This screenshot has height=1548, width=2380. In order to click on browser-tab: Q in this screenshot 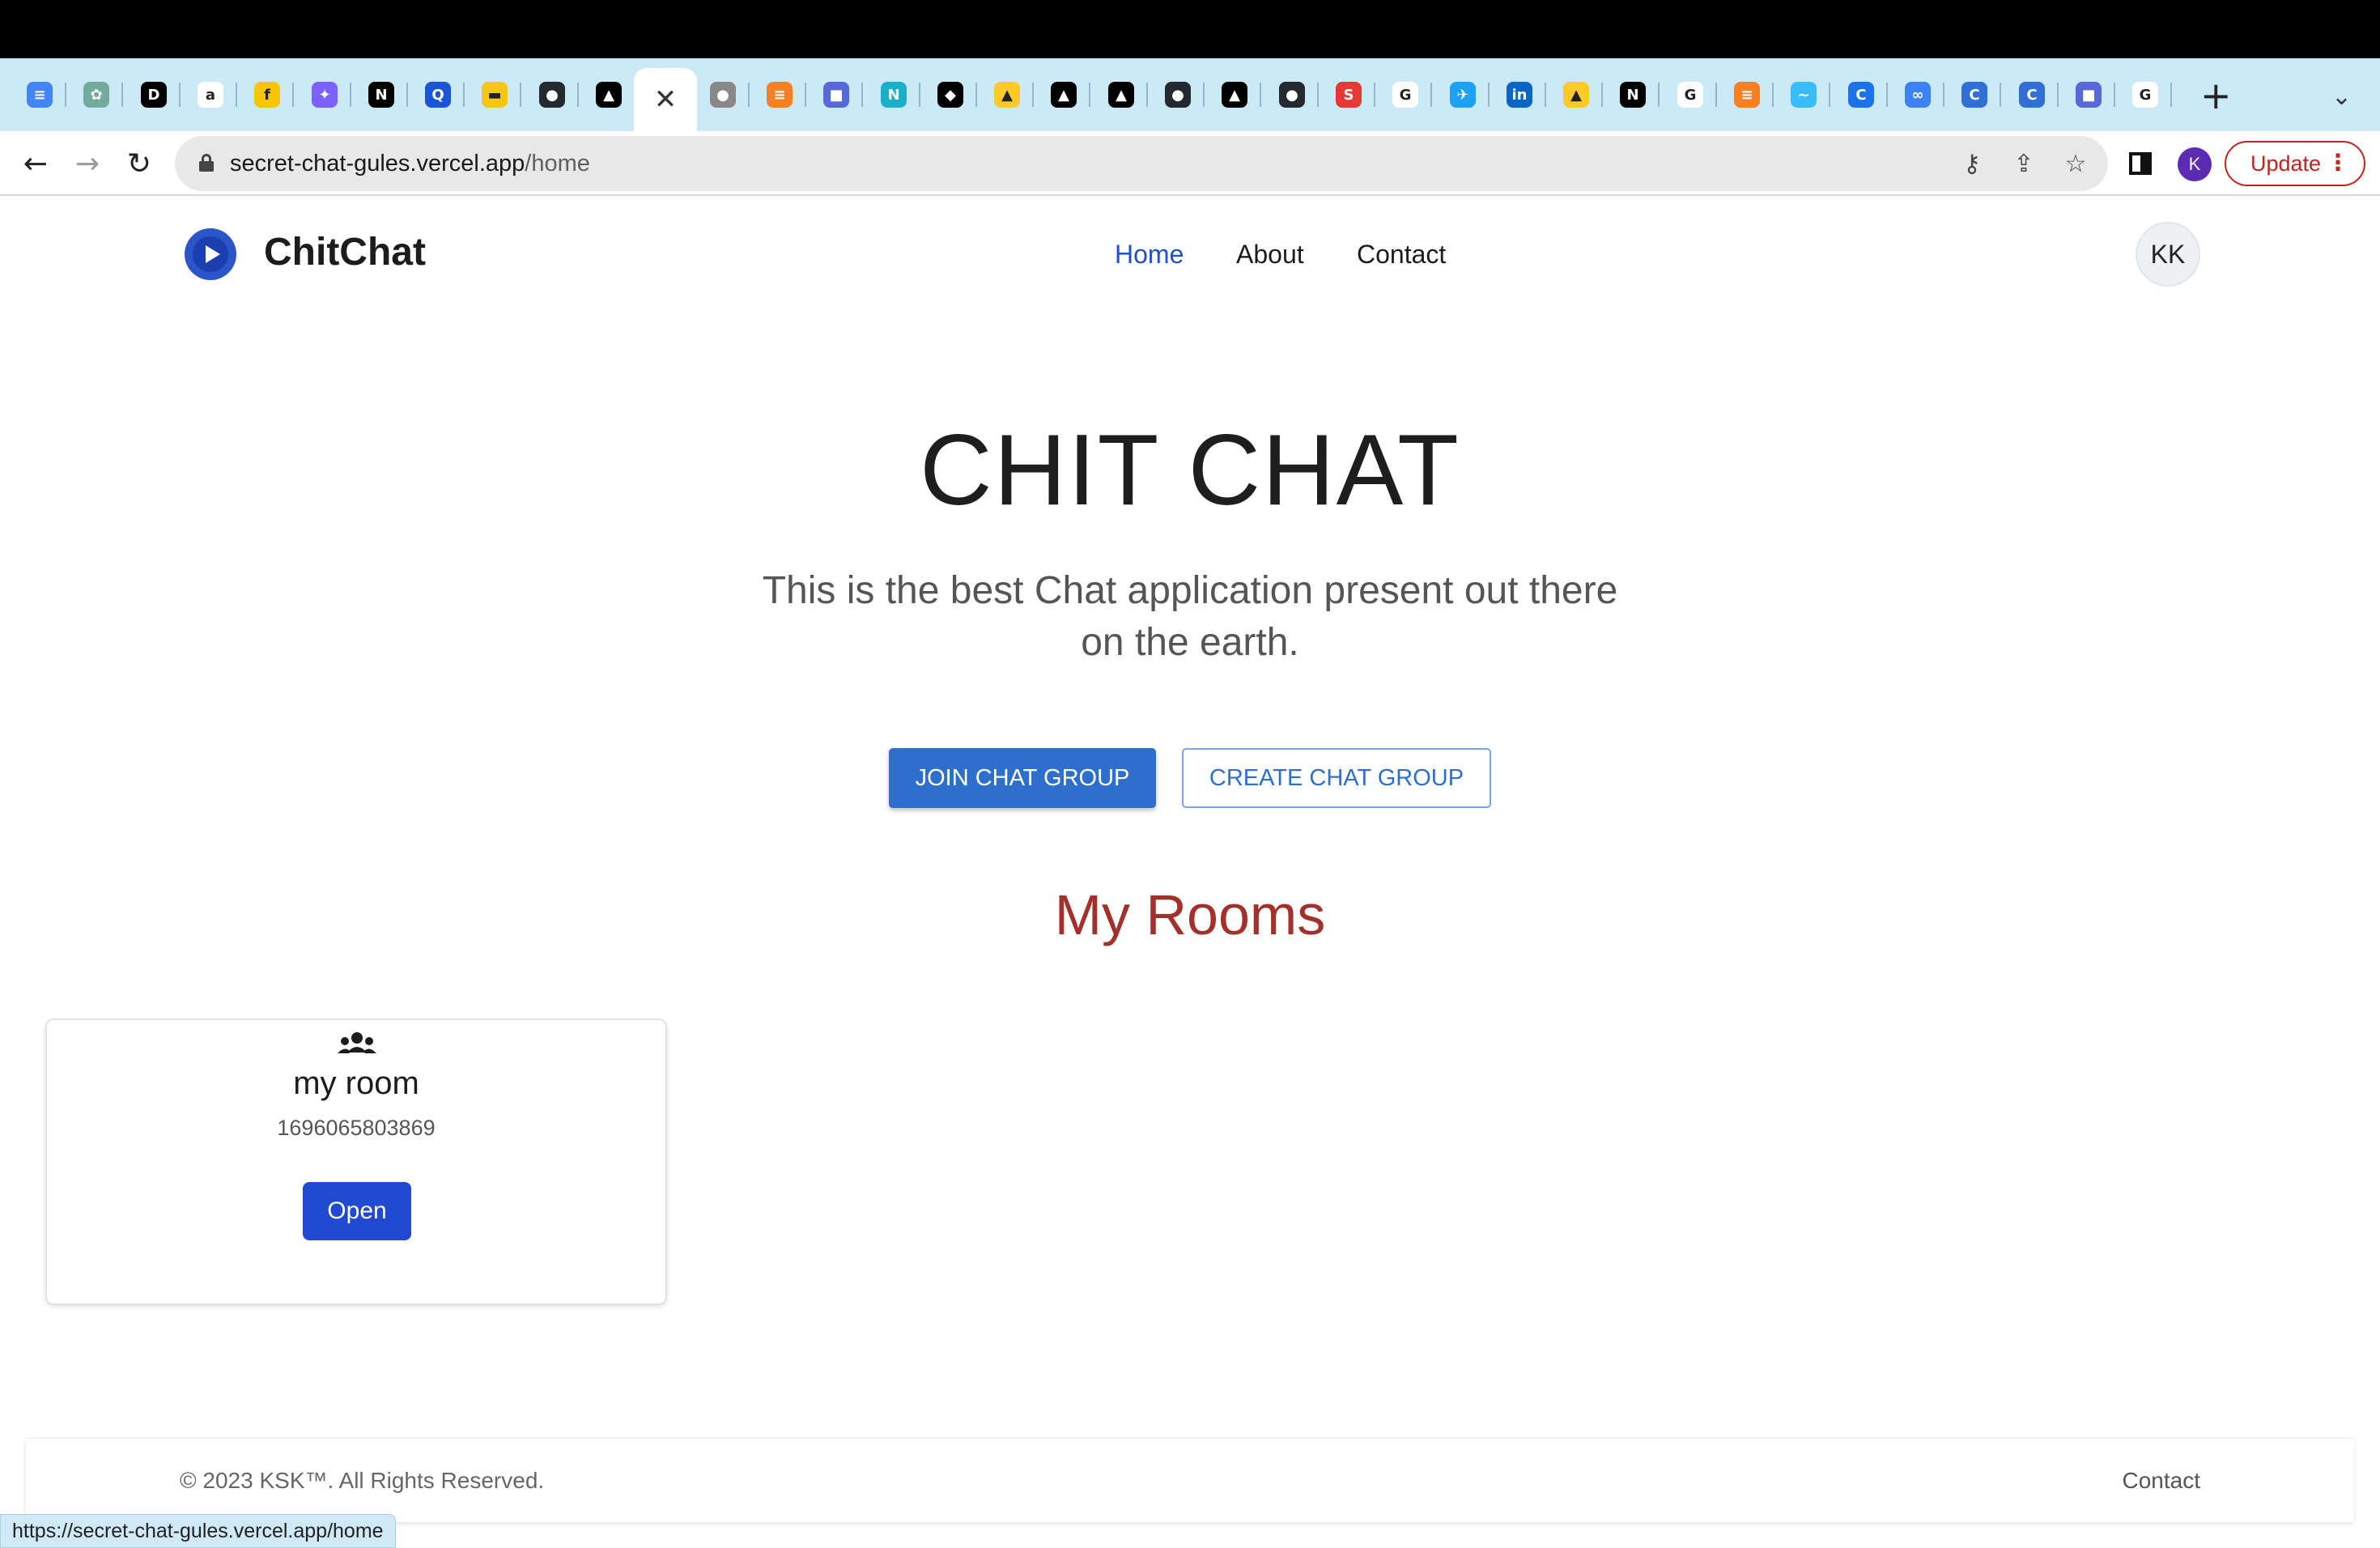, I will do `click(438, 95)`.